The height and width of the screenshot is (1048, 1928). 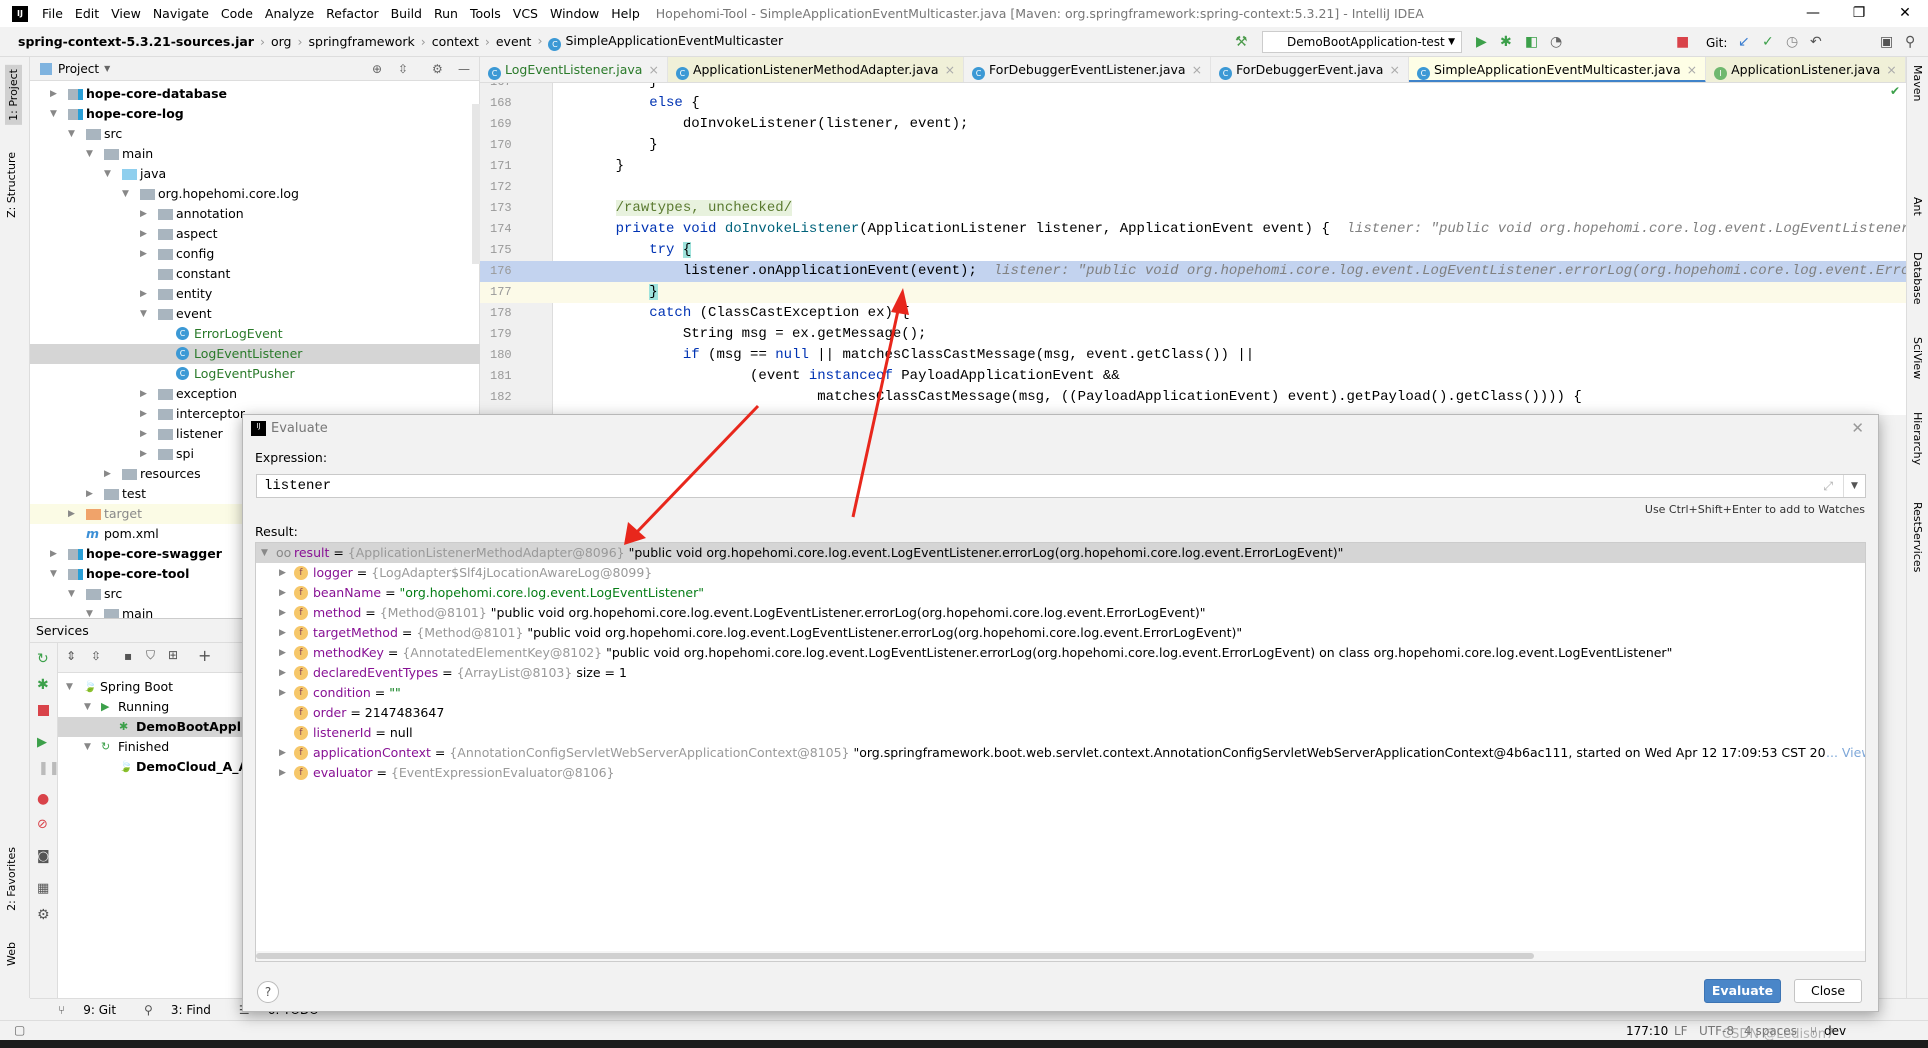 I want to click on minimize-button: —, so click(x=1813, y=13).